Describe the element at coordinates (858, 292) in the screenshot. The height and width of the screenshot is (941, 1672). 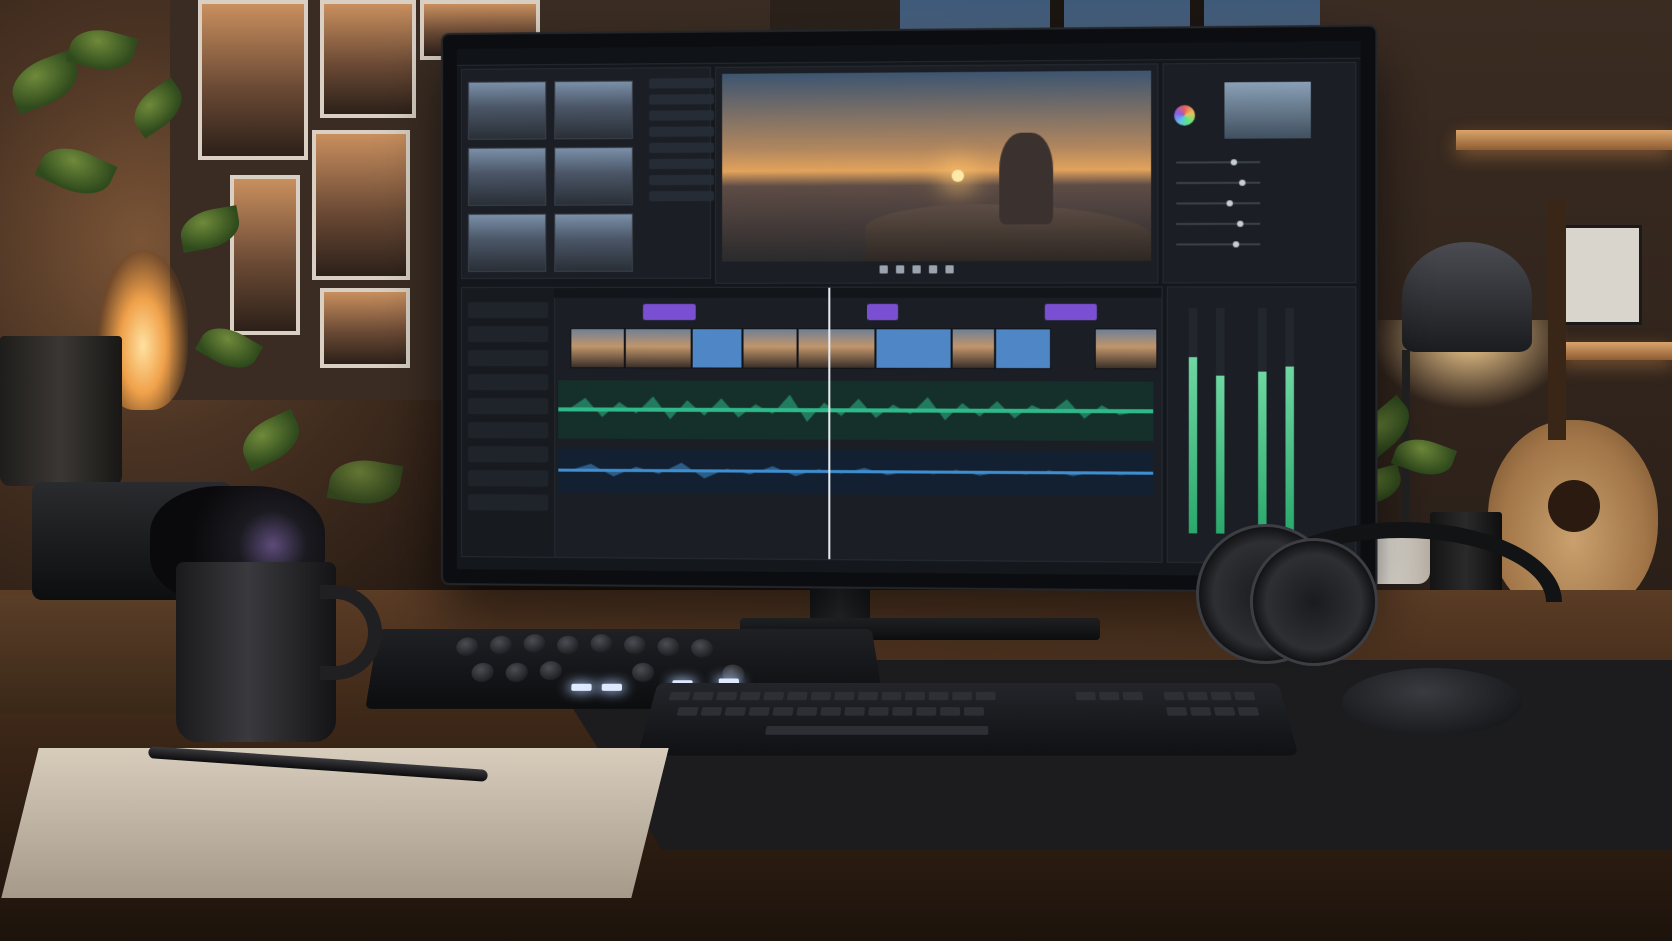
I see `timeline-ruler` at that location.